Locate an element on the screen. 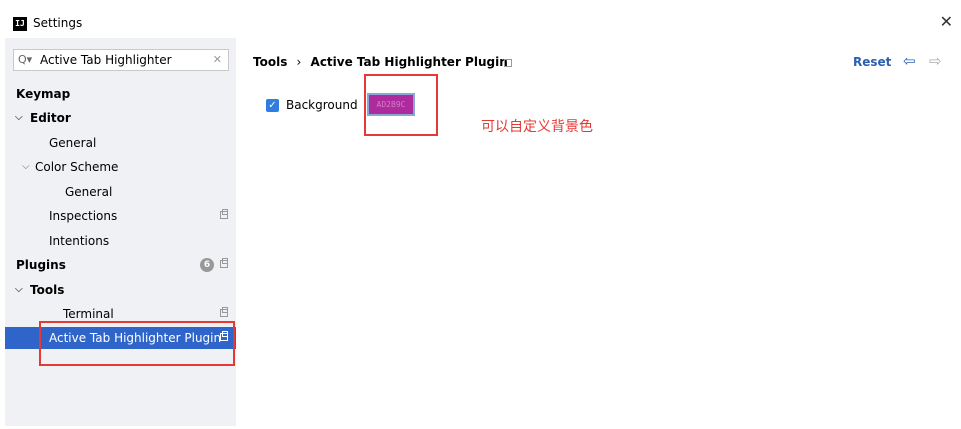 This screenshot has width=961, height=429. search-value: Active Tab Highlighter is located at coordinates (106, 60).